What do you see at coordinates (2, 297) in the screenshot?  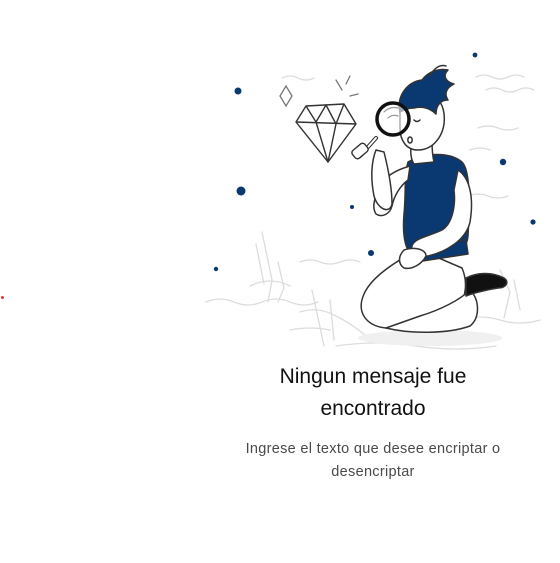 I see `red-dot-marker` at bounding box center [2, 297].